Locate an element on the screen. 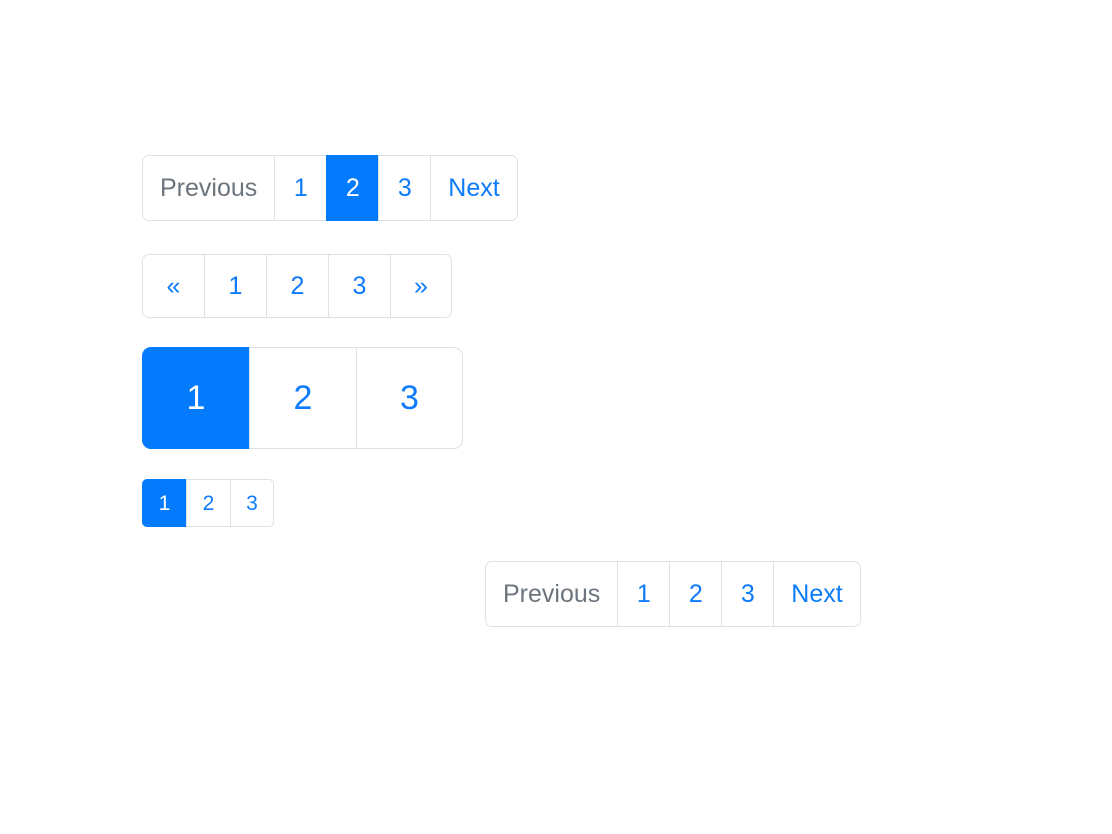 The image size is (1112, 834). basic-pagination: Previous 1 2 3 Next is located at coordinates (330, 188).